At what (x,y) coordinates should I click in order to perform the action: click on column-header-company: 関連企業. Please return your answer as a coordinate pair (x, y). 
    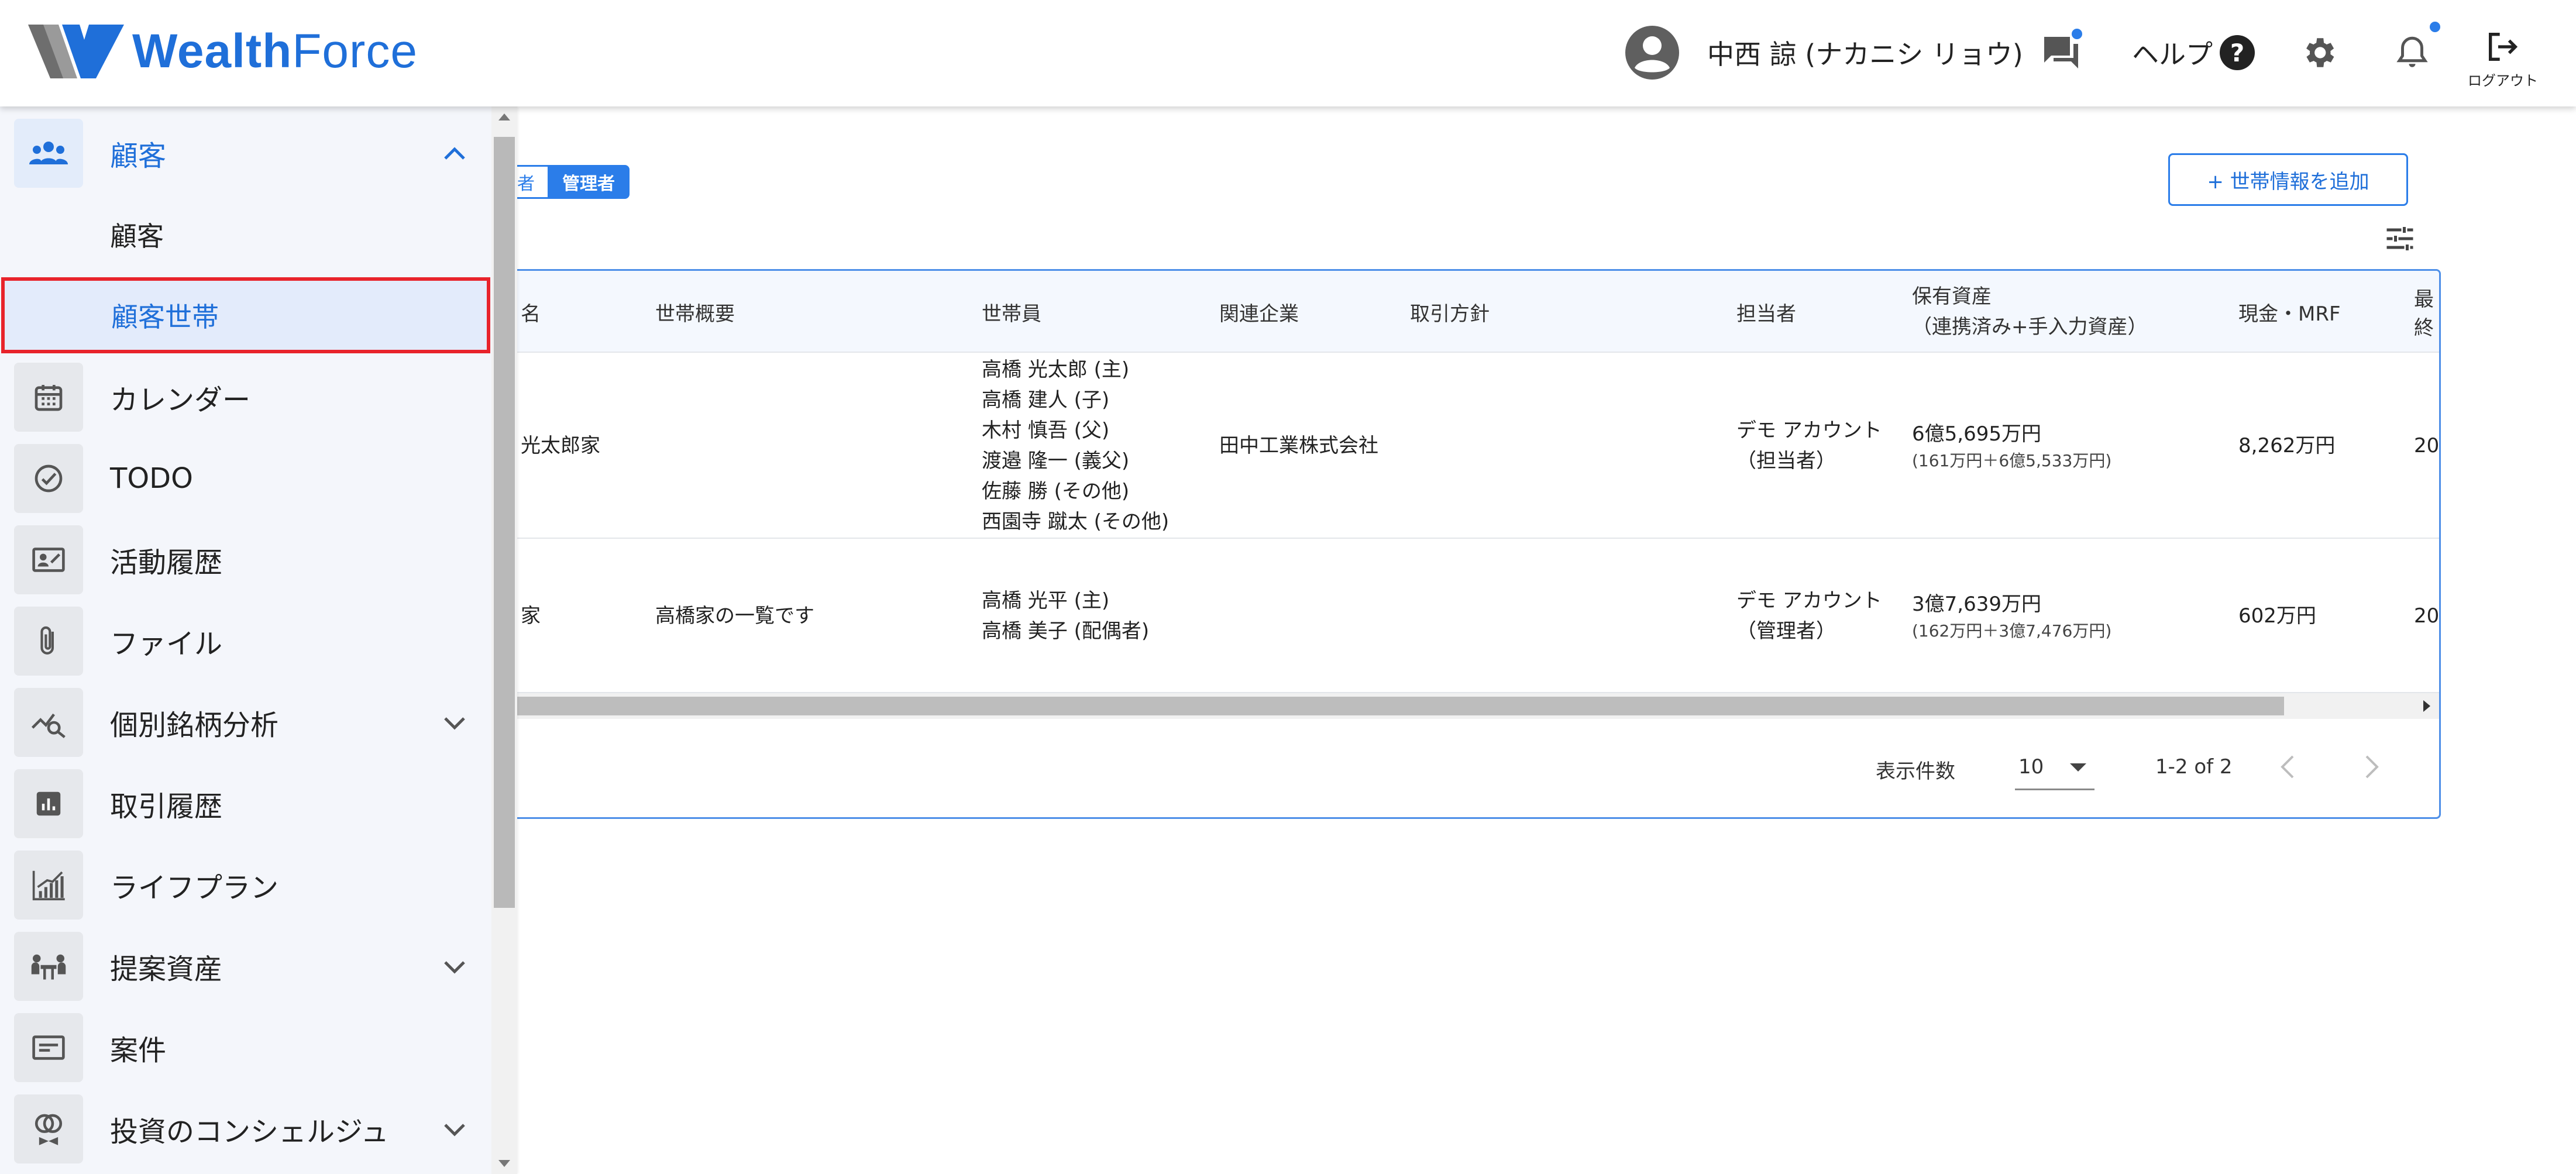
    Looking at the image, I should click on (1259, 312).